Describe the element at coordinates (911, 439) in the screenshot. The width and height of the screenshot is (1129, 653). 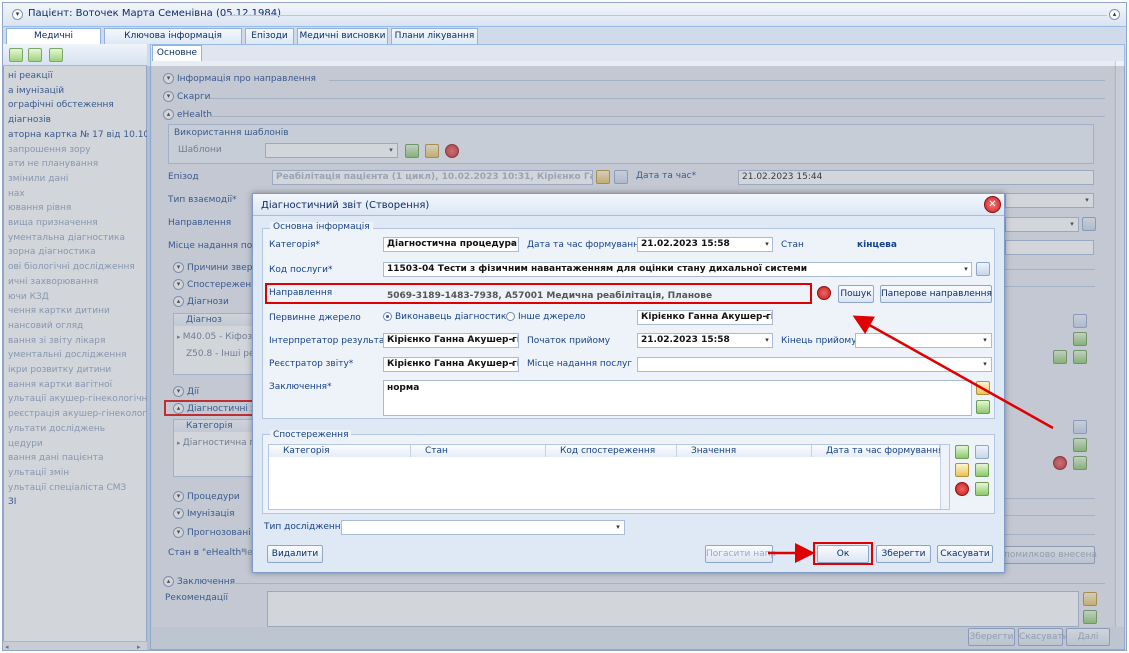
I see `annotation-arrows` at that location.